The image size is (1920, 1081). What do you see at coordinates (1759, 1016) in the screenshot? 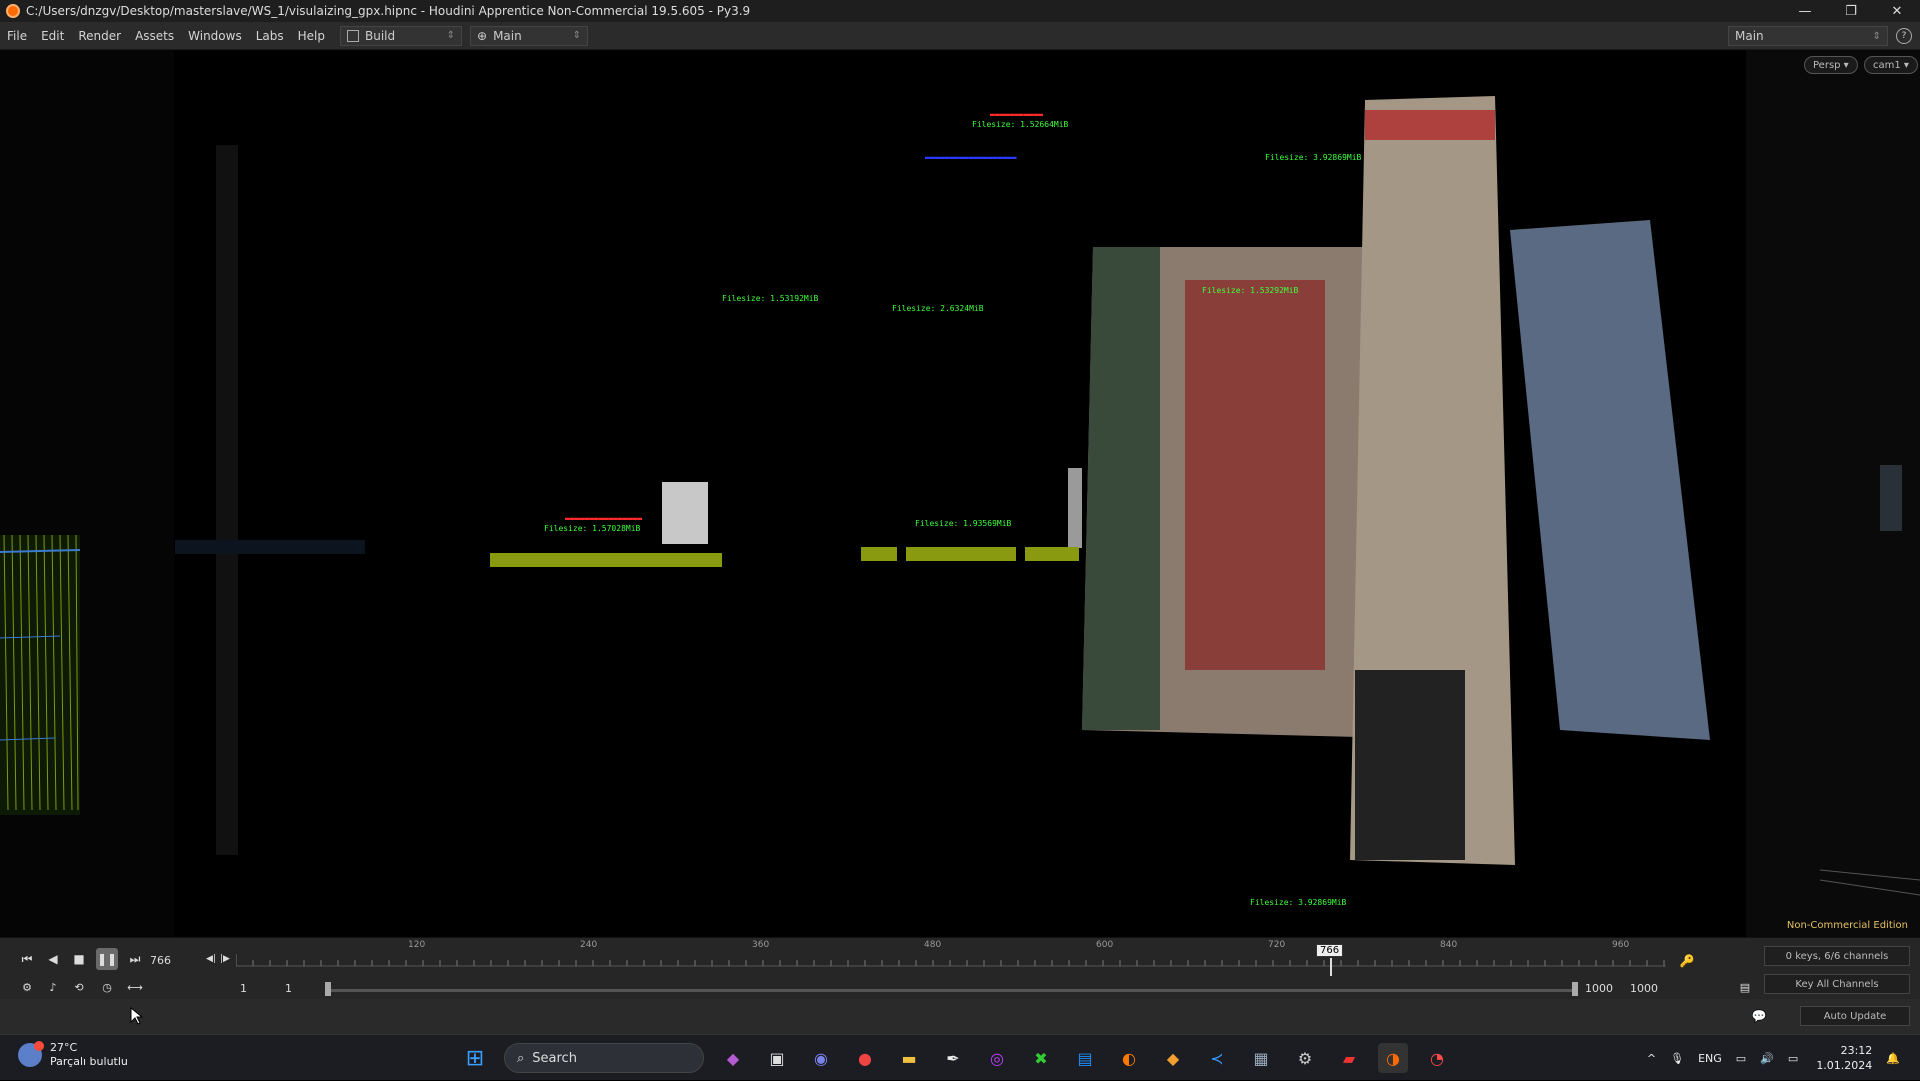
I see `chat-icon: 💬` at bounding box center [1759, 1016].